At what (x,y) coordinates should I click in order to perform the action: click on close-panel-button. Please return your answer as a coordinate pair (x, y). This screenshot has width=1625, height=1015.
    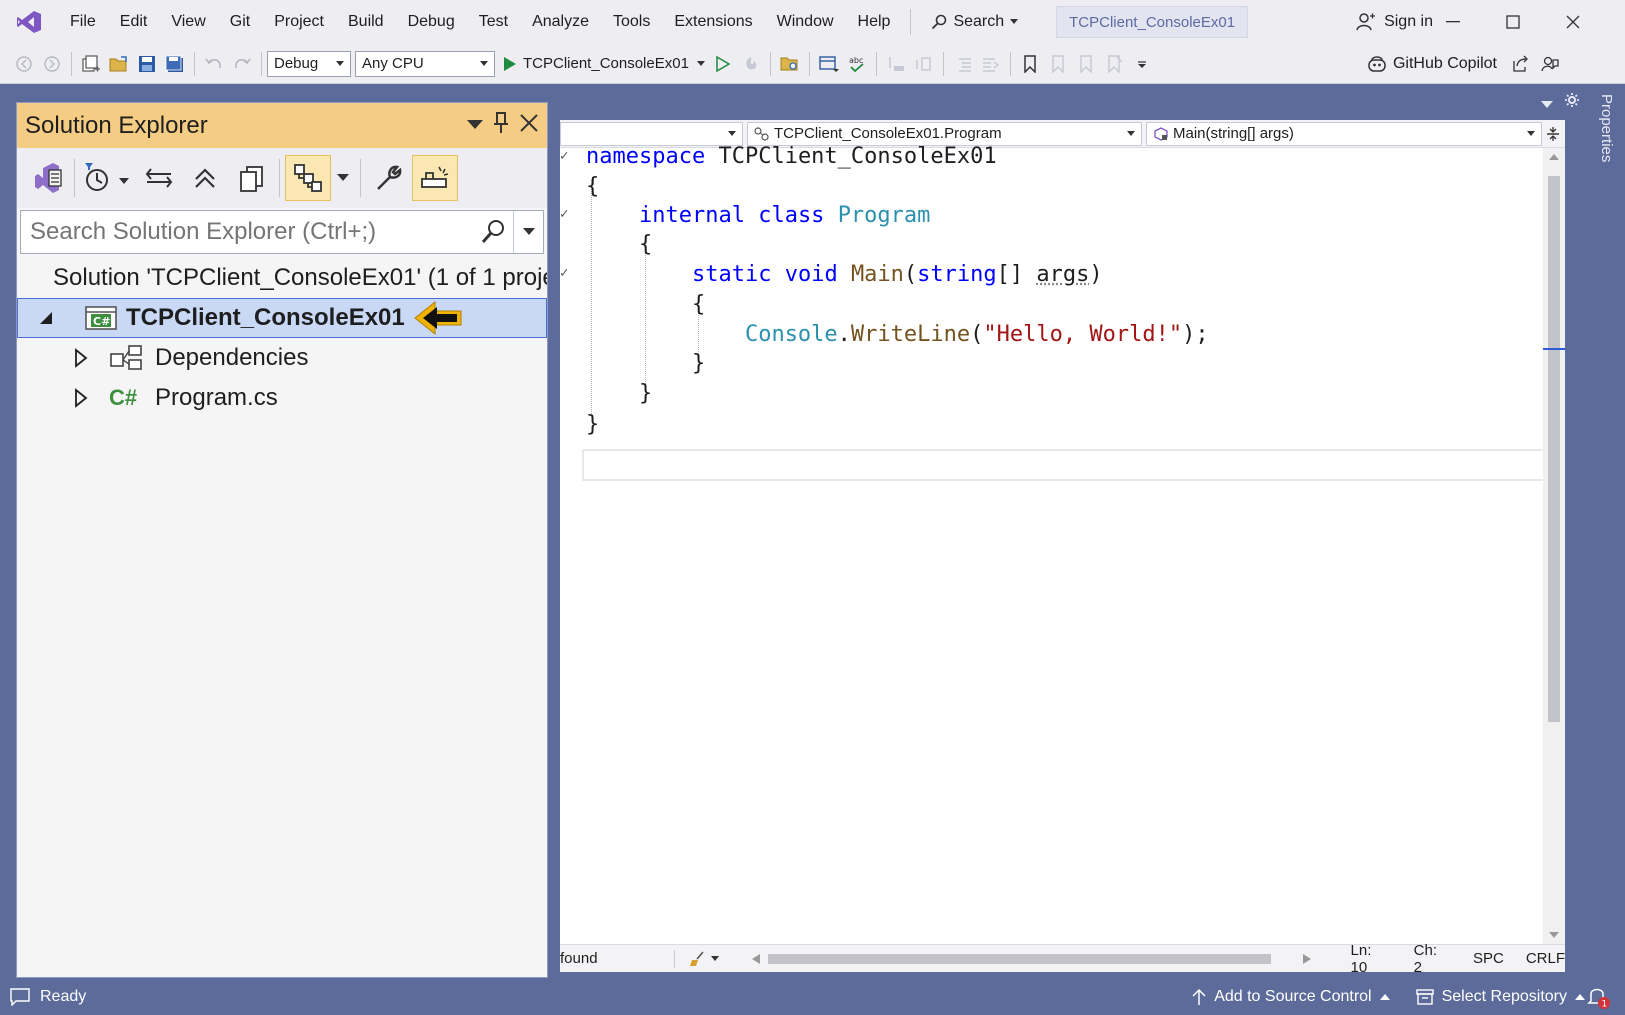
    Looking at the image, I should click on (529, 125).